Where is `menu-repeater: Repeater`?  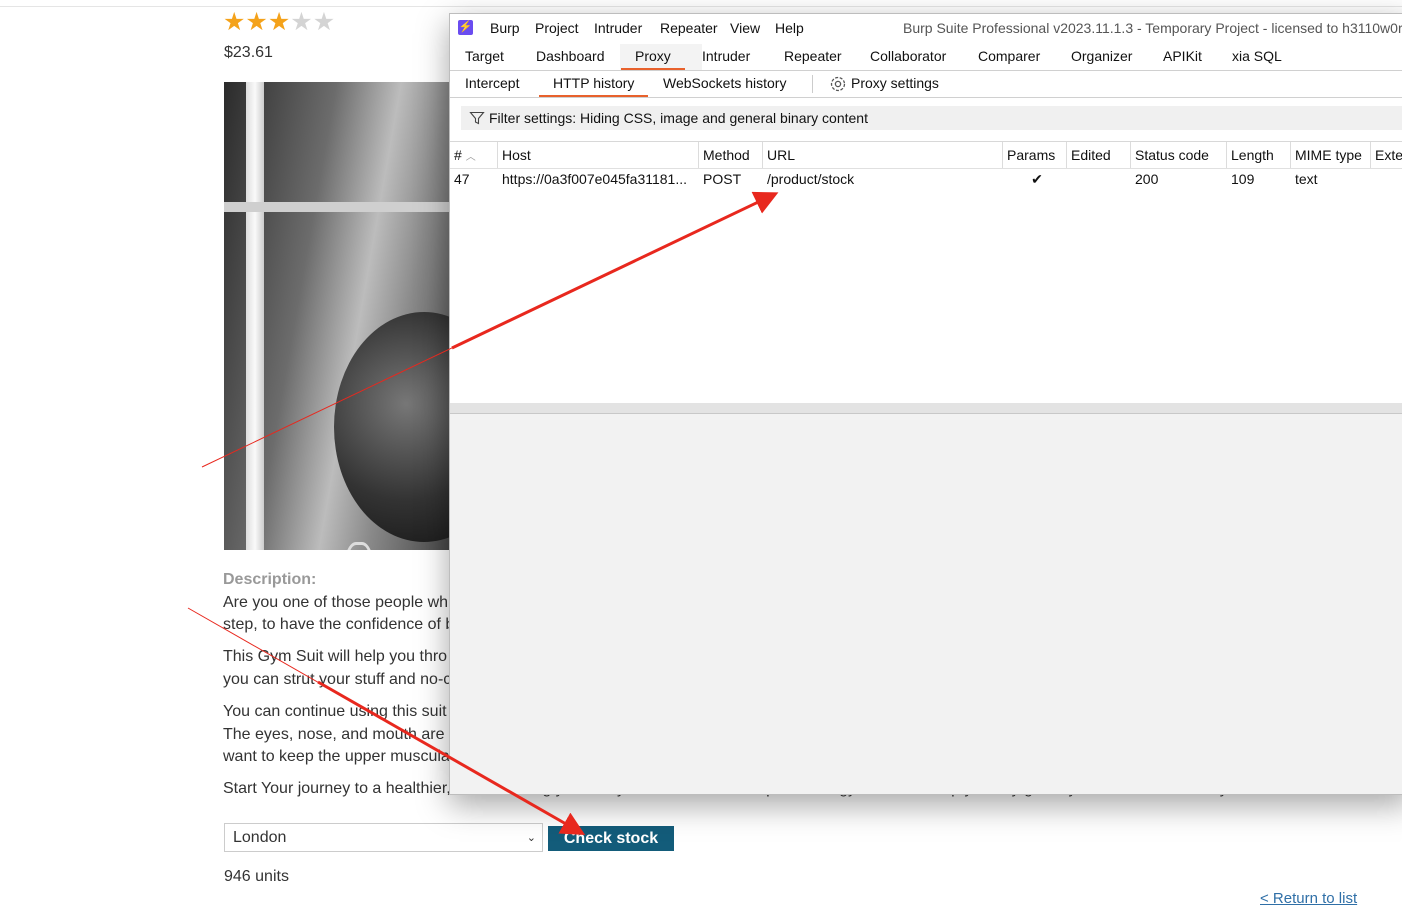
menu-repeater: Repeater is located at coordinates (689, 28).